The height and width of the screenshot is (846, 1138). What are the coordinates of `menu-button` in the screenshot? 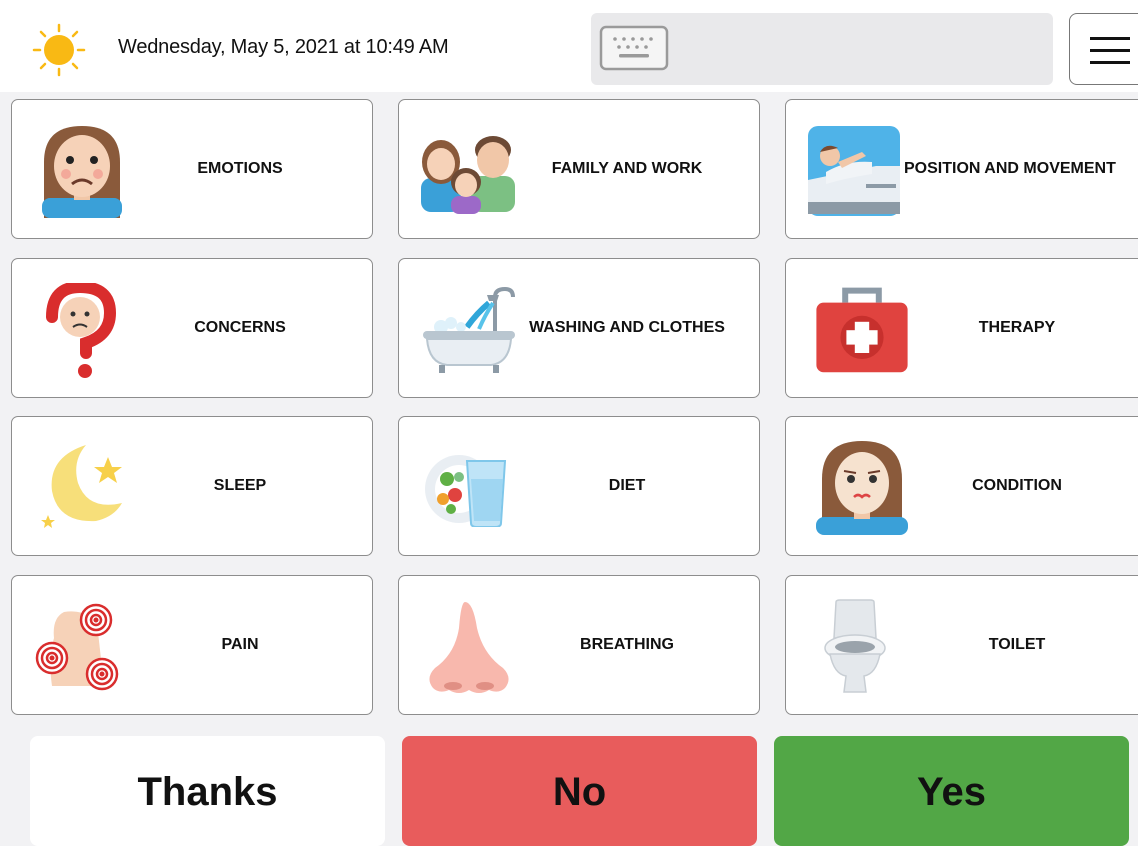 It's located at (1103, 49).